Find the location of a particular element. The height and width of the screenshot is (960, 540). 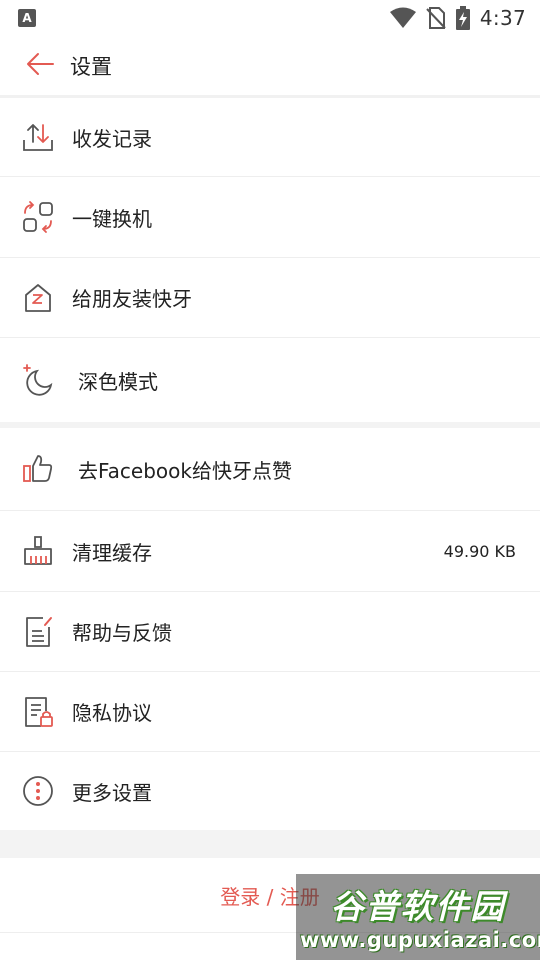

settings-item-phone-switch: 一键换机 is located at coordinates (270, 217).